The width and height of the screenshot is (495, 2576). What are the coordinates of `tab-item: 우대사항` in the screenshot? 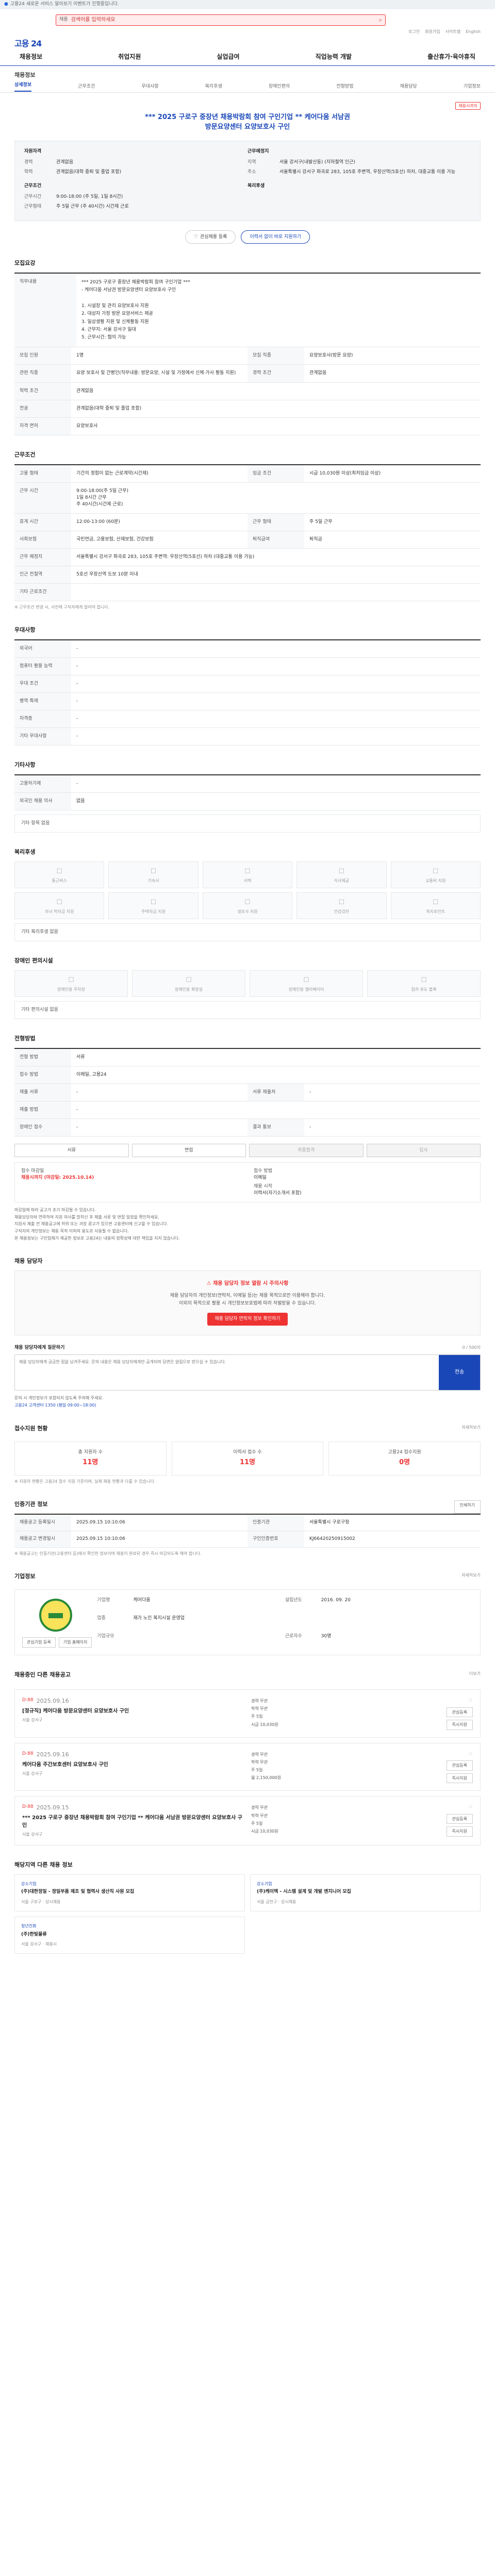 It's located at (149, 86).